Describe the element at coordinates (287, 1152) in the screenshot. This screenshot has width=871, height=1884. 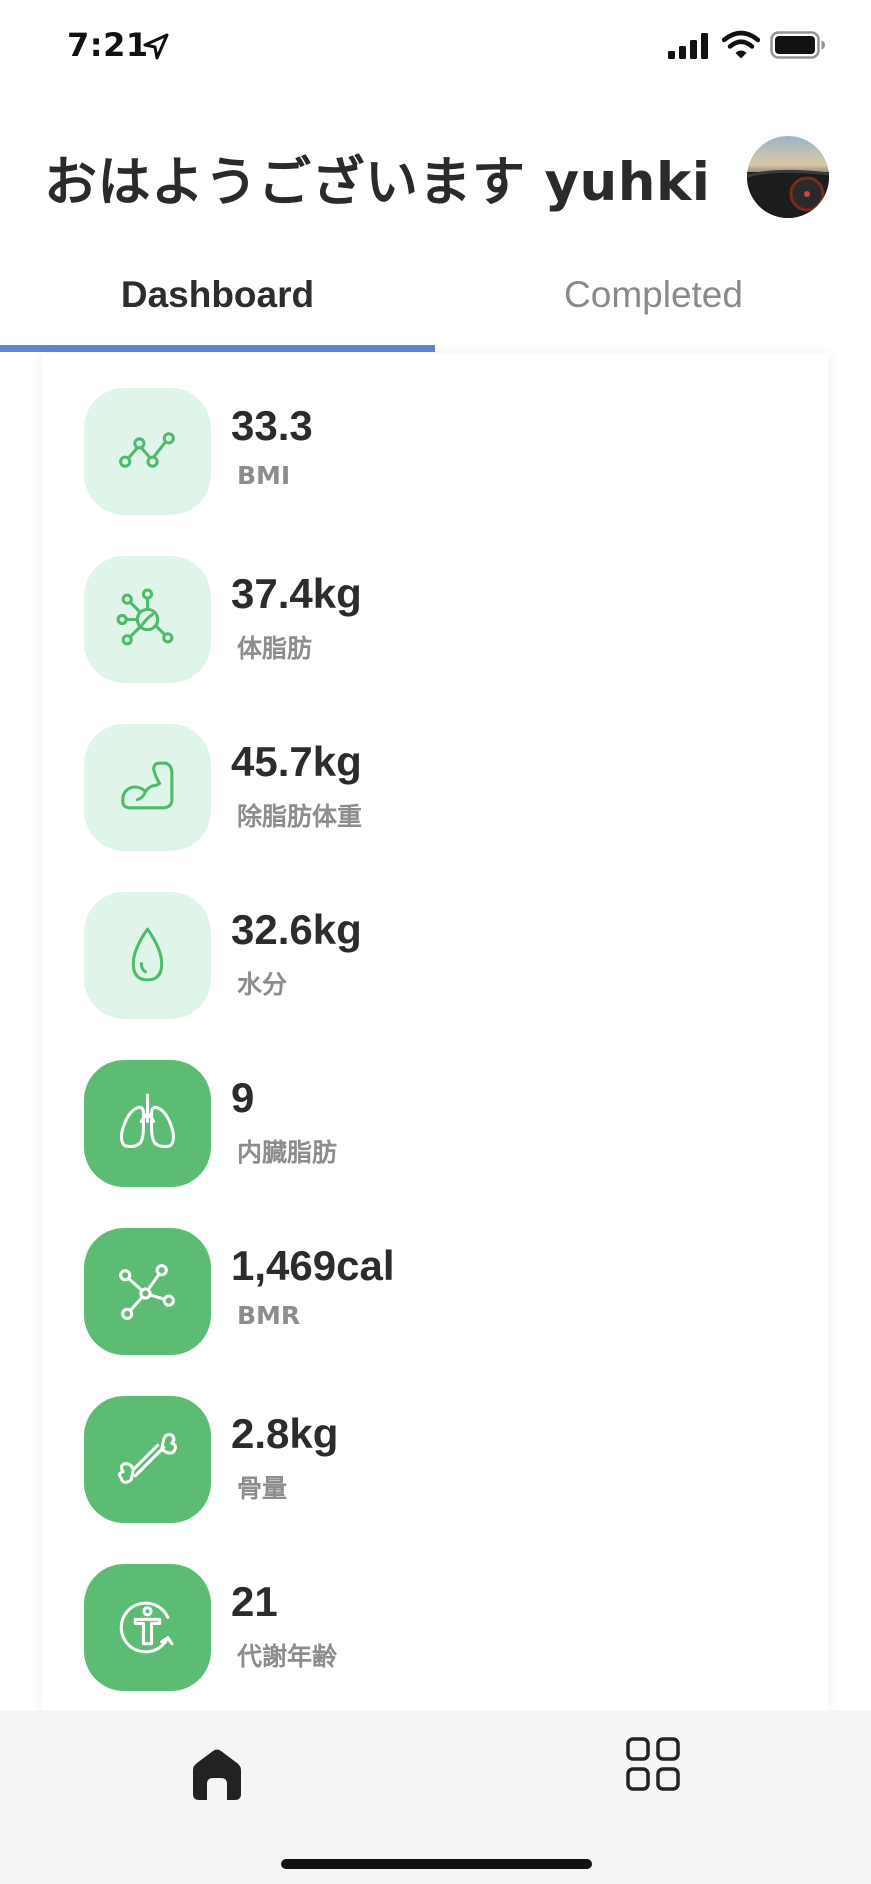
I see `metric-label: 内臓脂肪` at that location.